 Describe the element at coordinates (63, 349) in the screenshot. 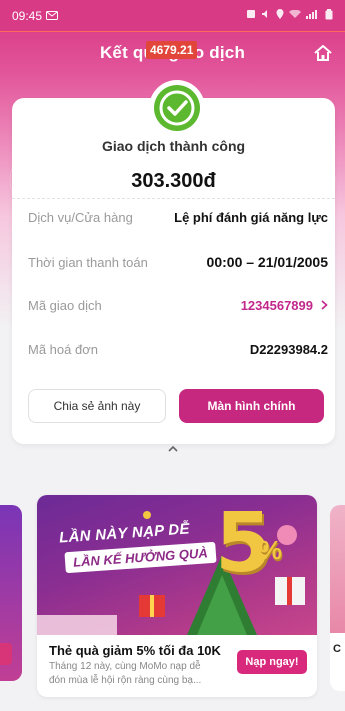

I see `detail-label: Mã hoá đơn` at that location.